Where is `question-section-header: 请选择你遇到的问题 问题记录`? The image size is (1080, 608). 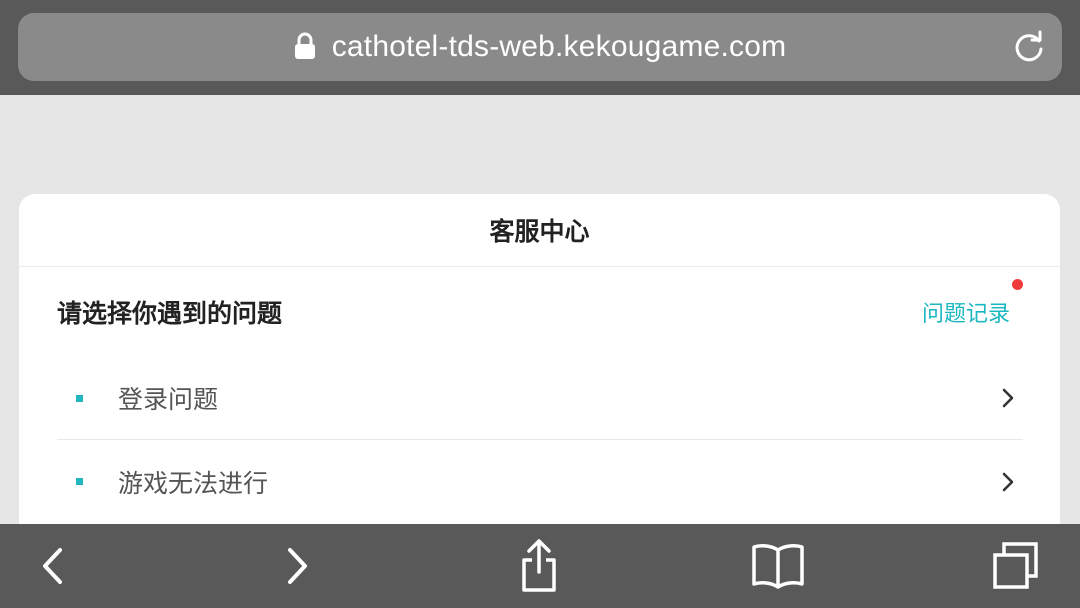
question-section-header: 请选择你遇到的问题 问题记录 is located at coordinates (539, 312).